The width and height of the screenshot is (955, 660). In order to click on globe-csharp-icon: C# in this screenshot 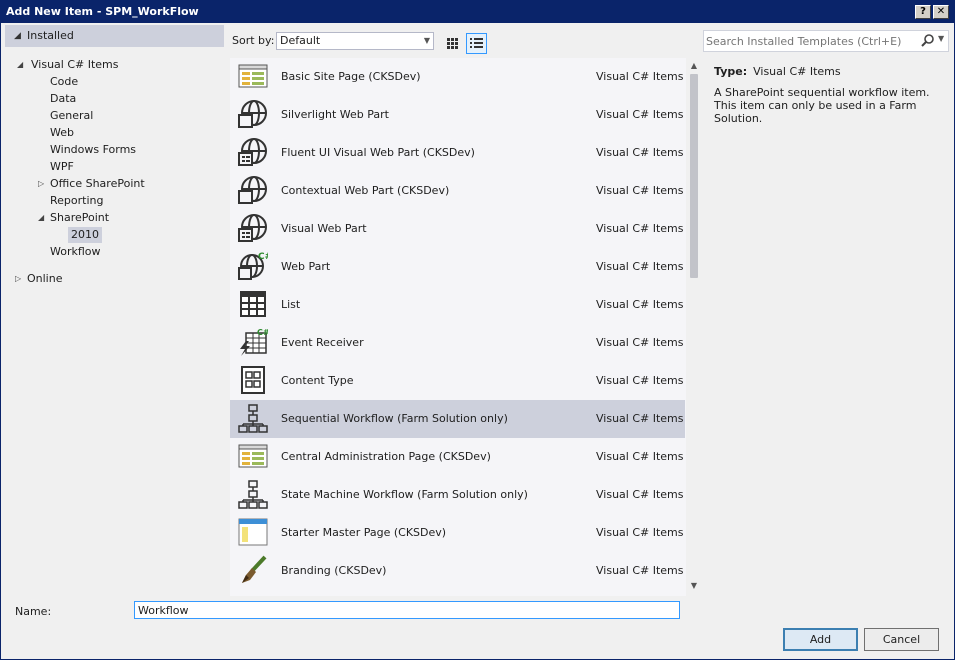, I will do `click(255, 266)`.